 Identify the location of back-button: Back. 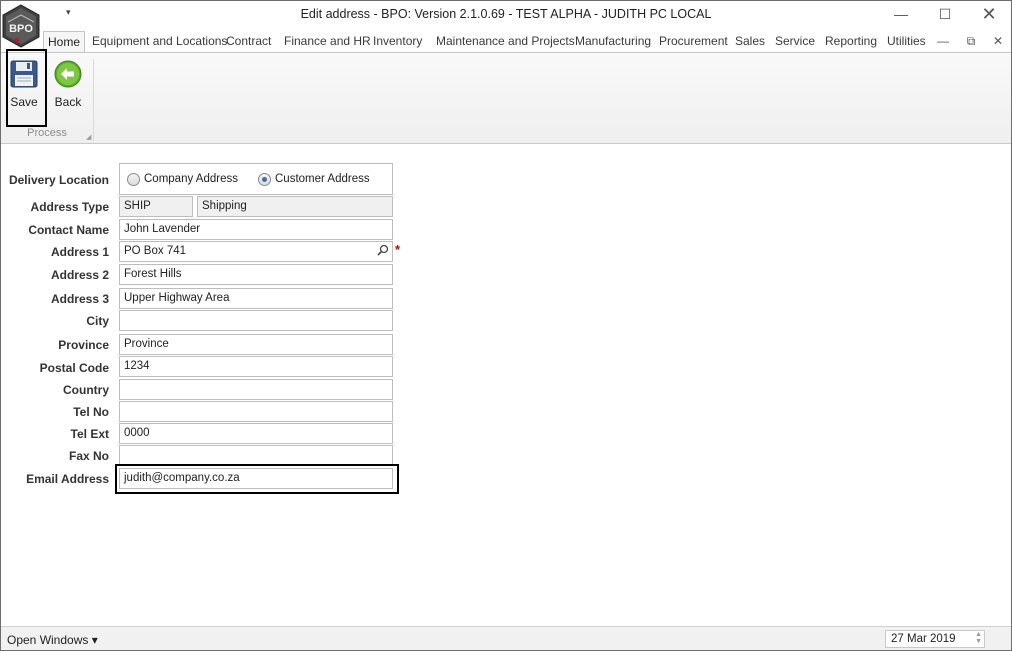
(68, 85).